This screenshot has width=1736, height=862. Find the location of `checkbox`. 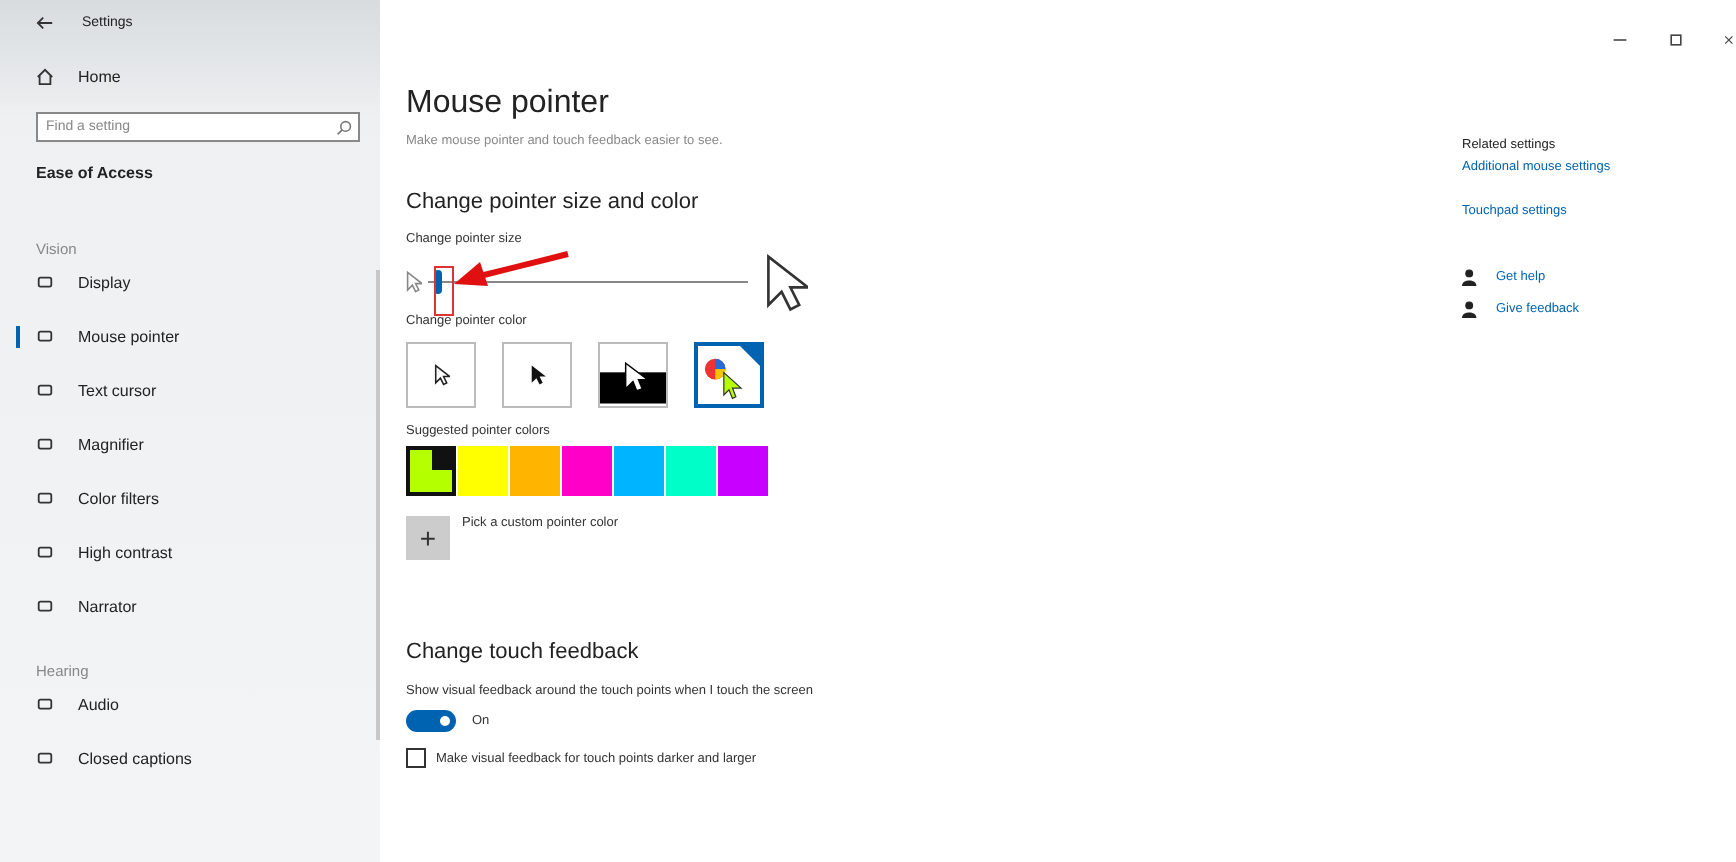

checkbox is located at coordinates (416, 758).